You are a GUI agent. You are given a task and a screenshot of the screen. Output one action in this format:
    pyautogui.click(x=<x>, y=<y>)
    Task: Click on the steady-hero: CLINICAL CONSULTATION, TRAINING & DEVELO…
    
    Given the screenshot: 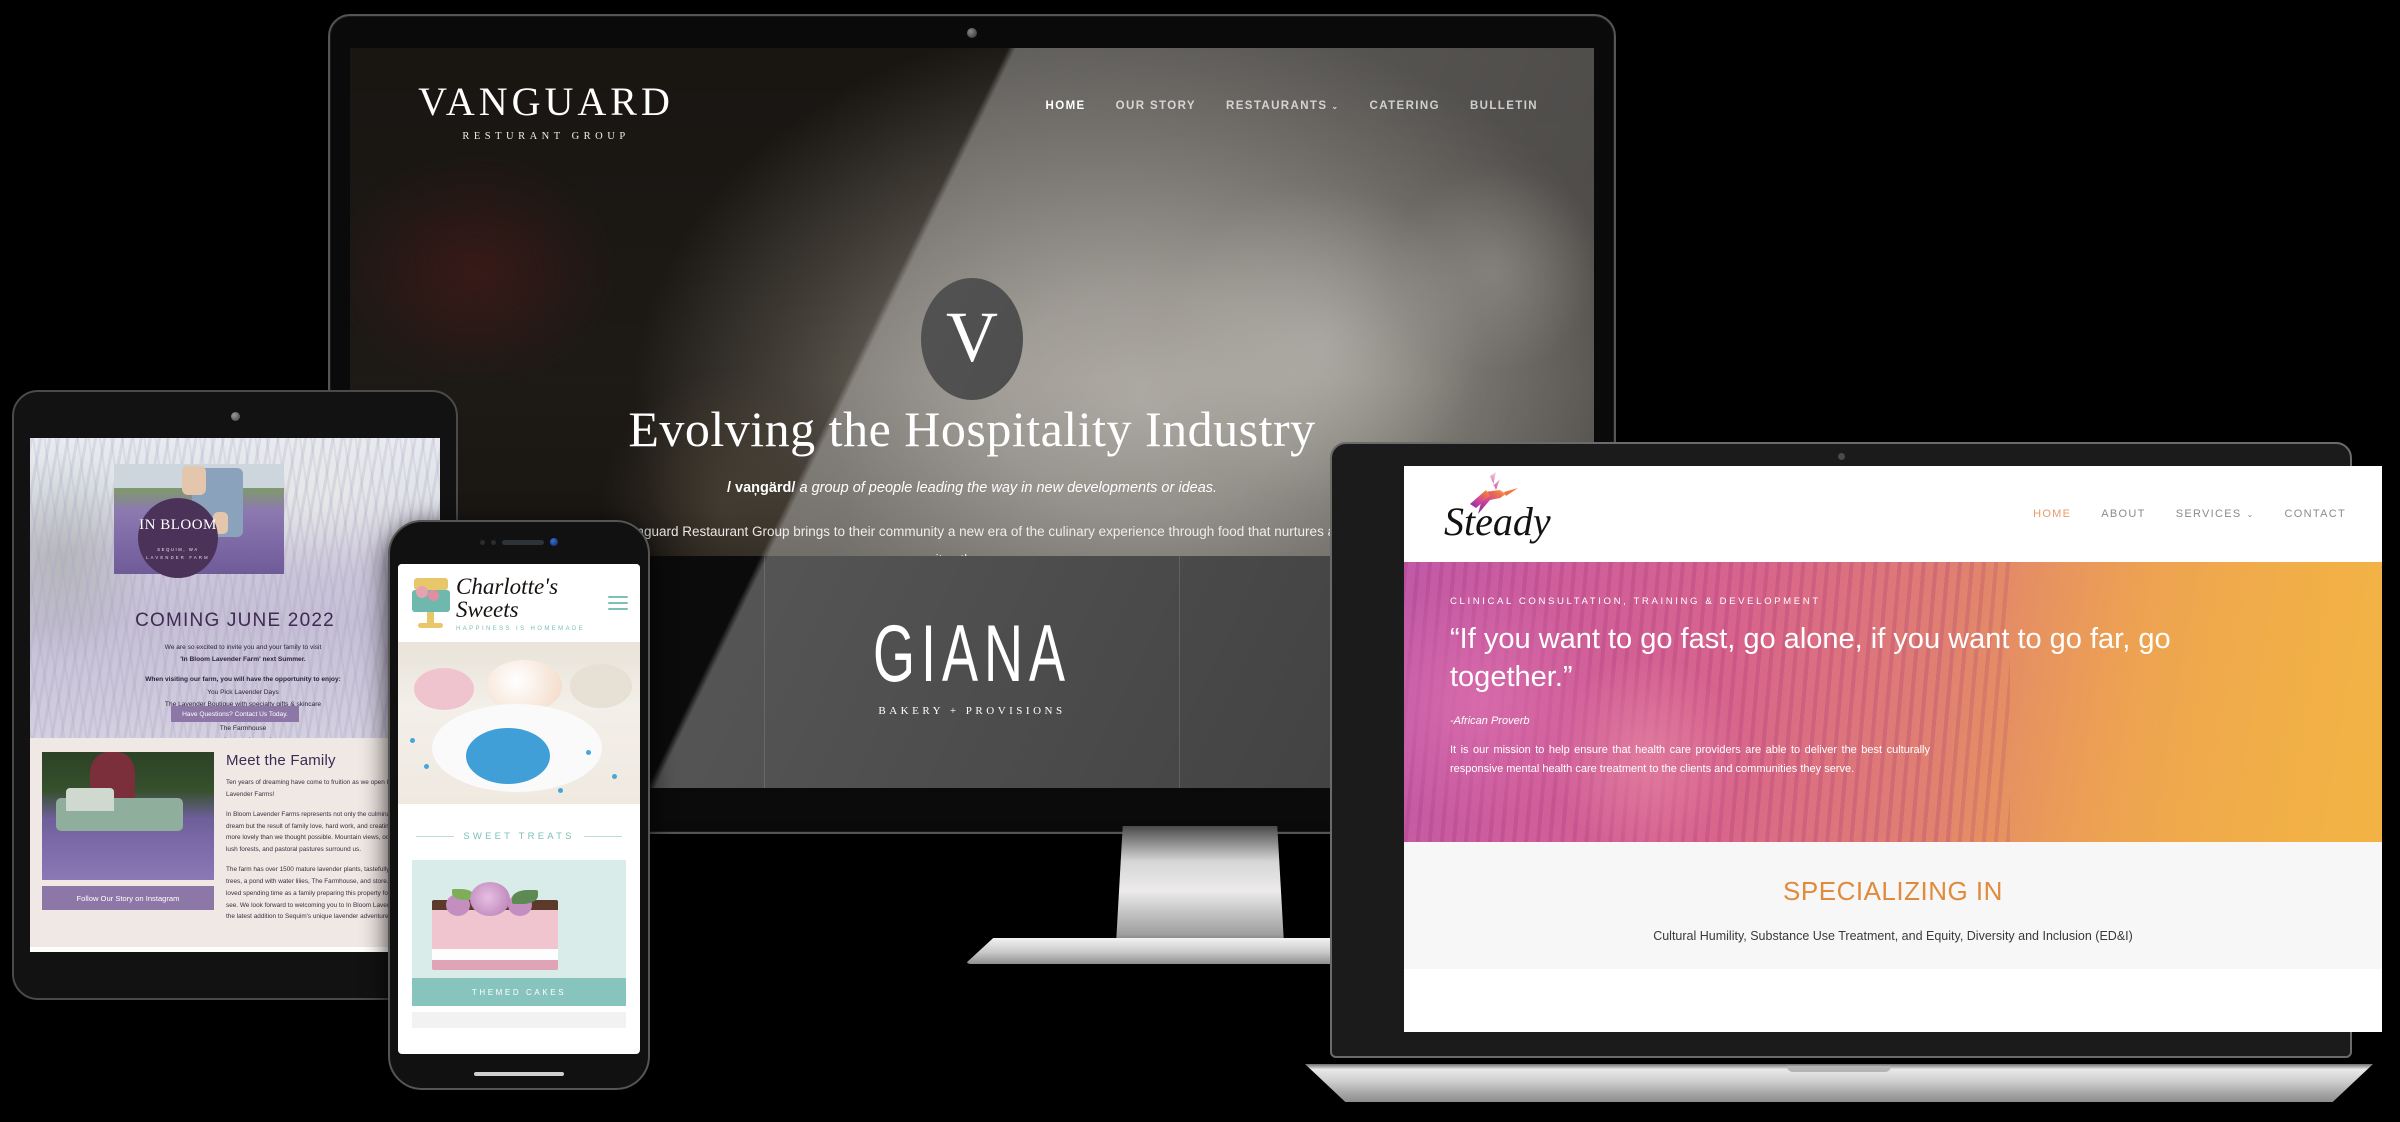 What is the action you would take?
    pyautogui.click(x=1893, y=702)
    